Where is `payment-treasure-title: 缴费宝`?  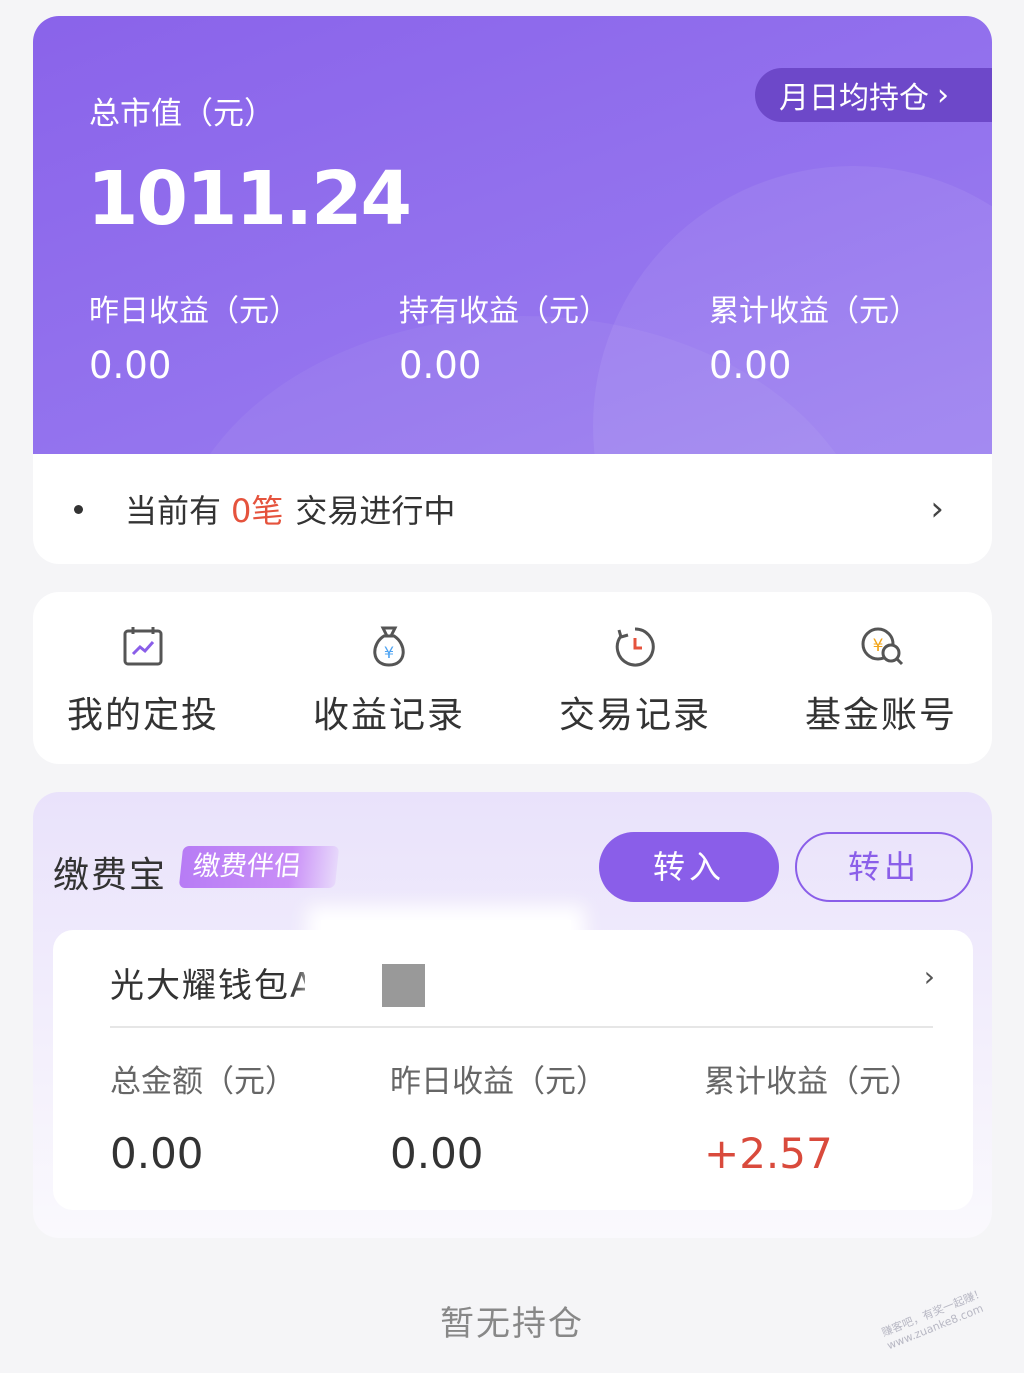 payment-treasure-title: 缴费宝 is located at coordinates (110, 875).